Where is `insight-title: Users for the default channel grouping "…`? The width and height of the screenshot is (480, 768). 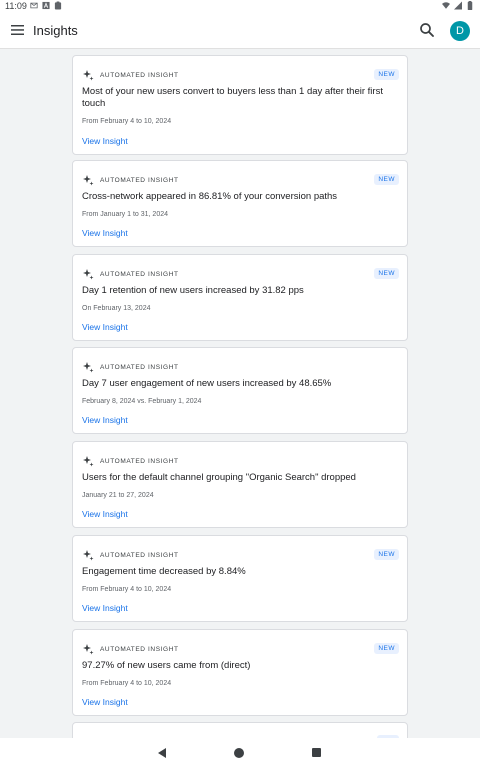
insight-title: Users for the default channel grouping "… is located at coordinates (219, 477).